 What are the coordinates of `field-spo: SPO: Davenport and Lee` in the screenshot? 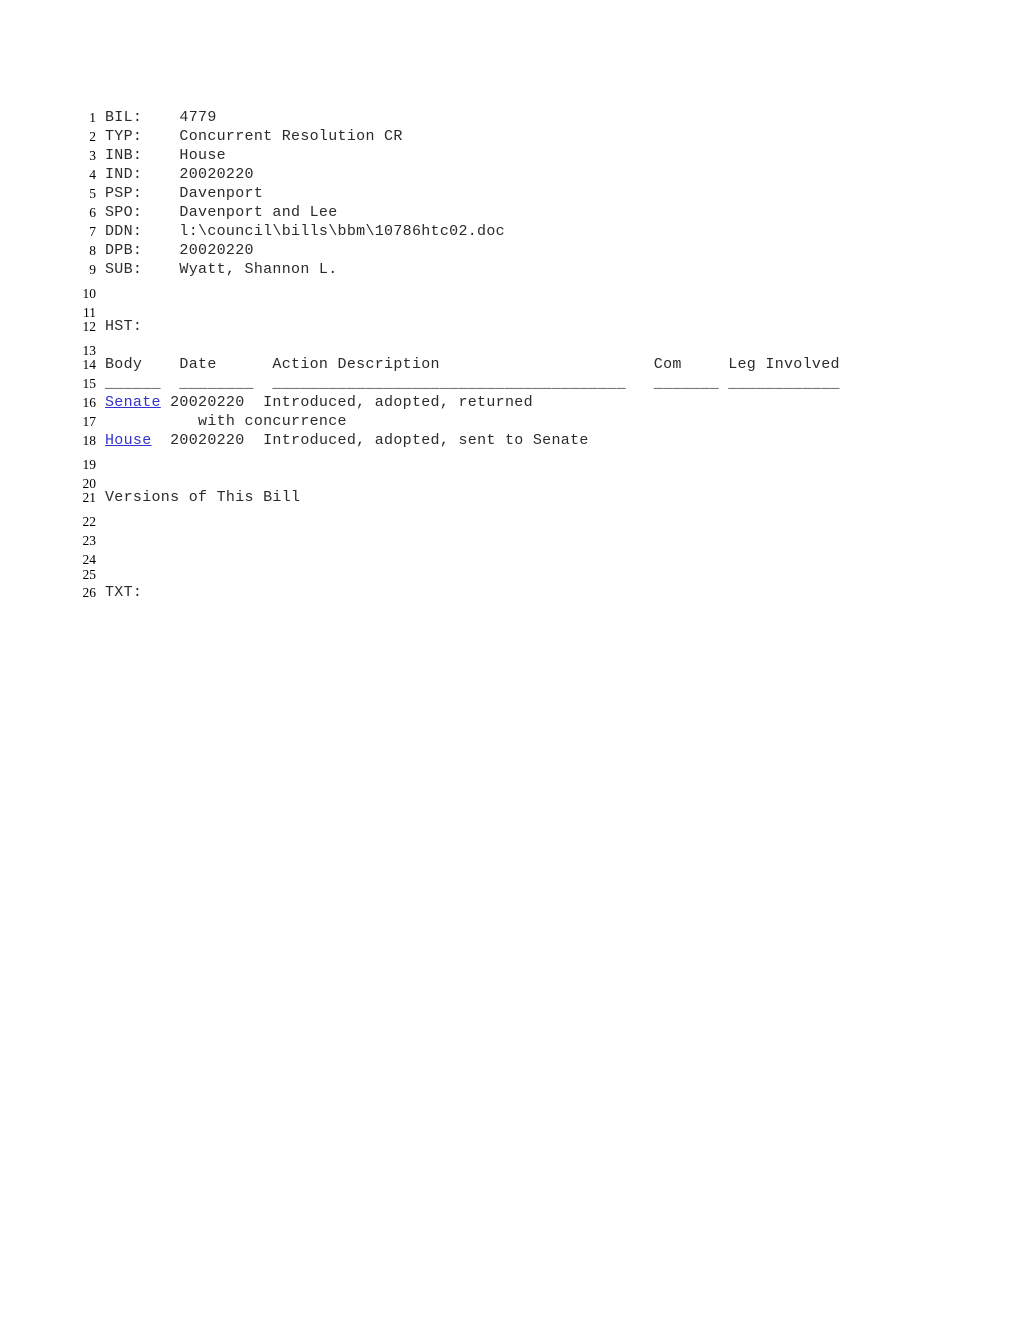 It's located at (221, 212).